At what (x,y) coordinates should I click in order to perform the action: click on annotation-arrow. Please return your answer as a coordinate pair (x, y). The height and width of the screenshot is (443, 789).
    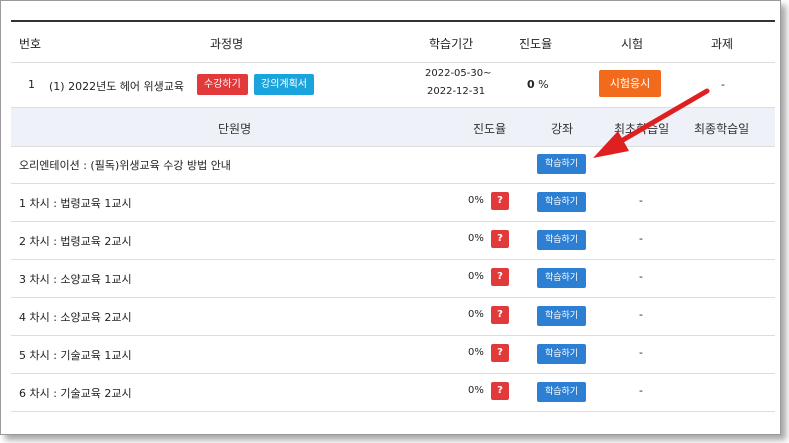
    Looking at the image, I should click on (651, 123).